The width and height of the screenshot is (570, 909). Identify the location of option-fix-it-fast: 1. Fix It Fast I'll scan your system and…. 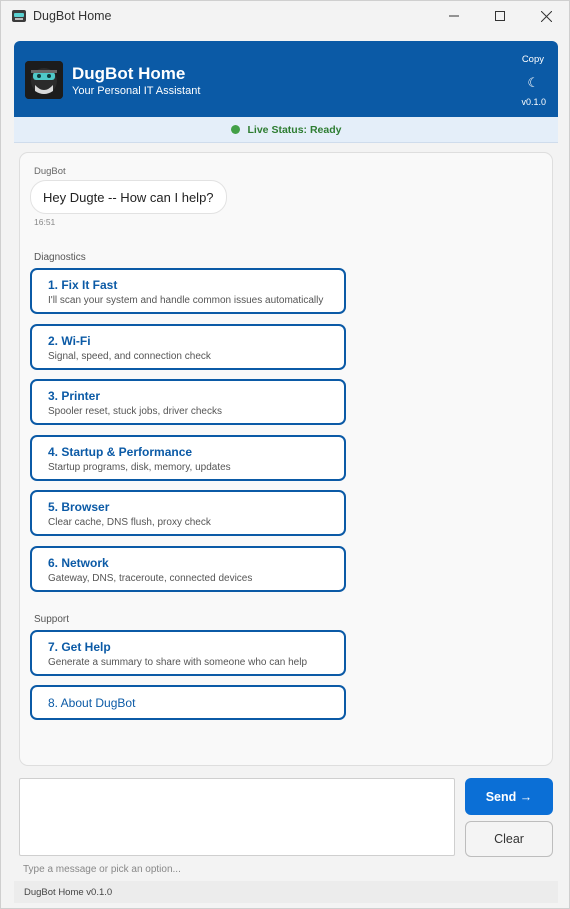
(188, 291).